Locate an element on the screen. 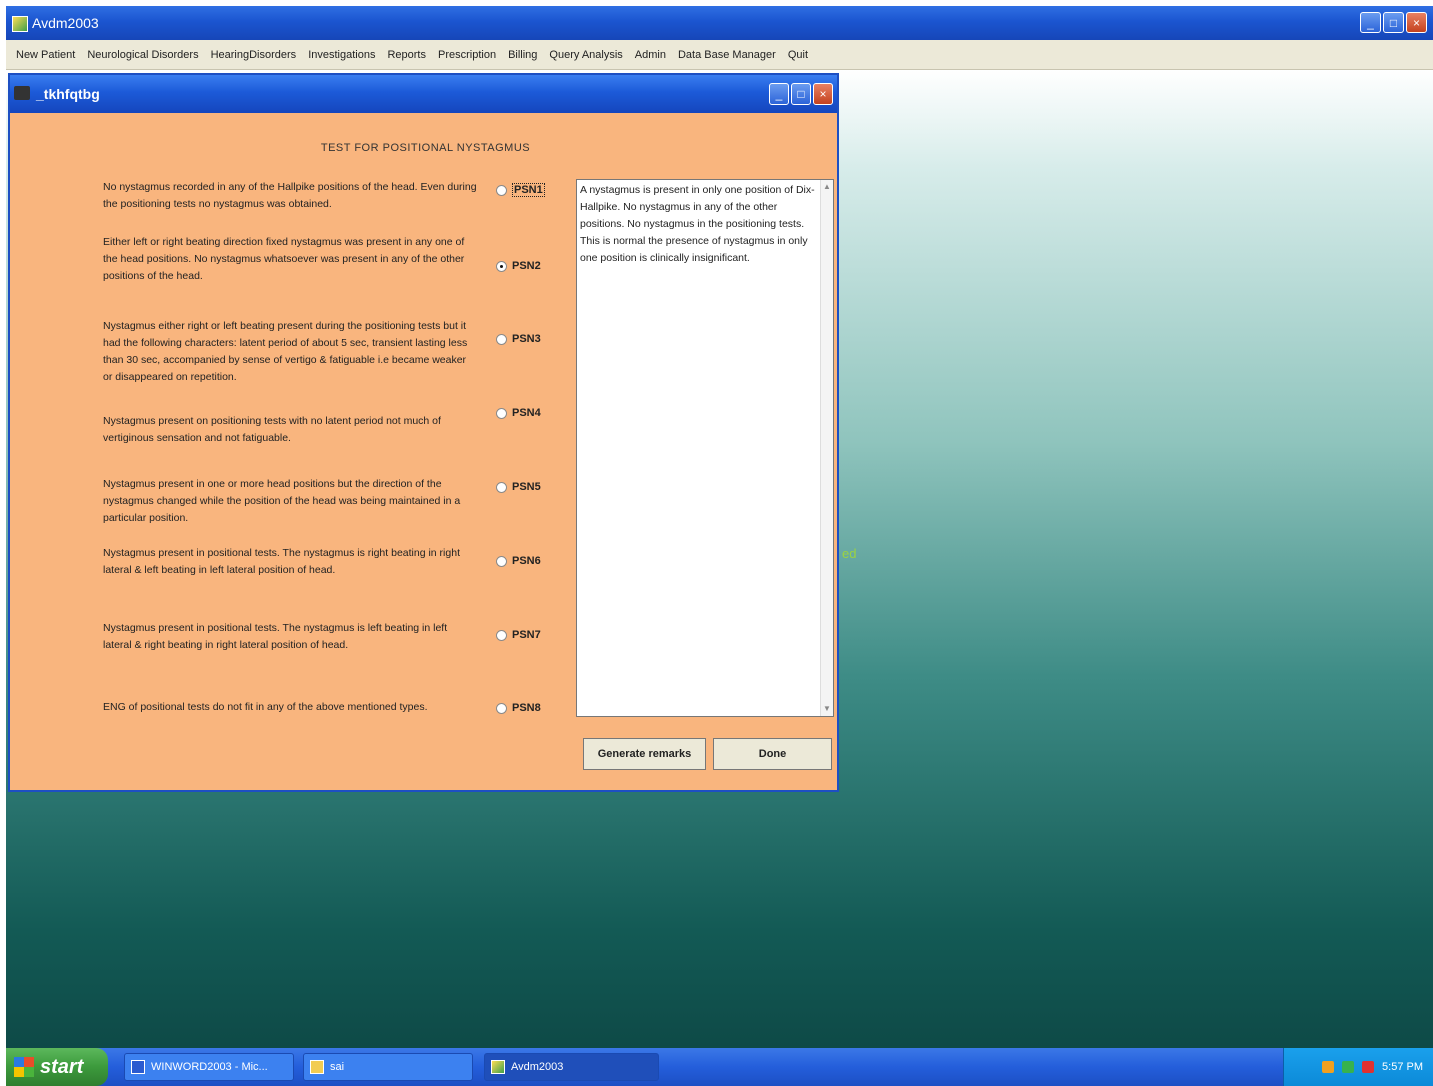 This screenshot has height=1086, width=1433. radio-label: PSN6 is located at coordinates (526, 561).